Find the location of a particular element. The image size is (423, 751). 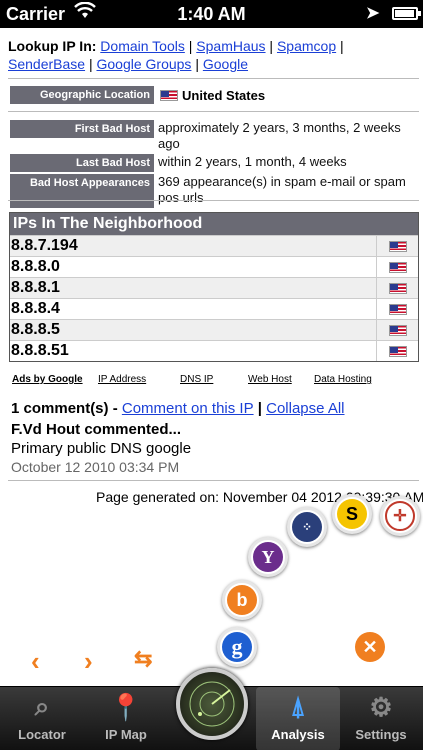

ip-address: 8.8.8.1 is located at coordinates (193, 288).